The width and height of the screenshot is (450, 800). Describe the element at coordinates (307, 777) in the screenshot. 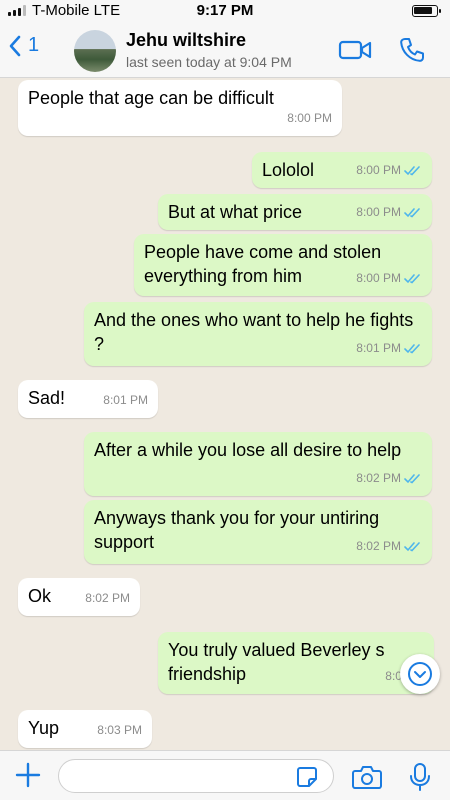

I see `sticker-icon` at that location.